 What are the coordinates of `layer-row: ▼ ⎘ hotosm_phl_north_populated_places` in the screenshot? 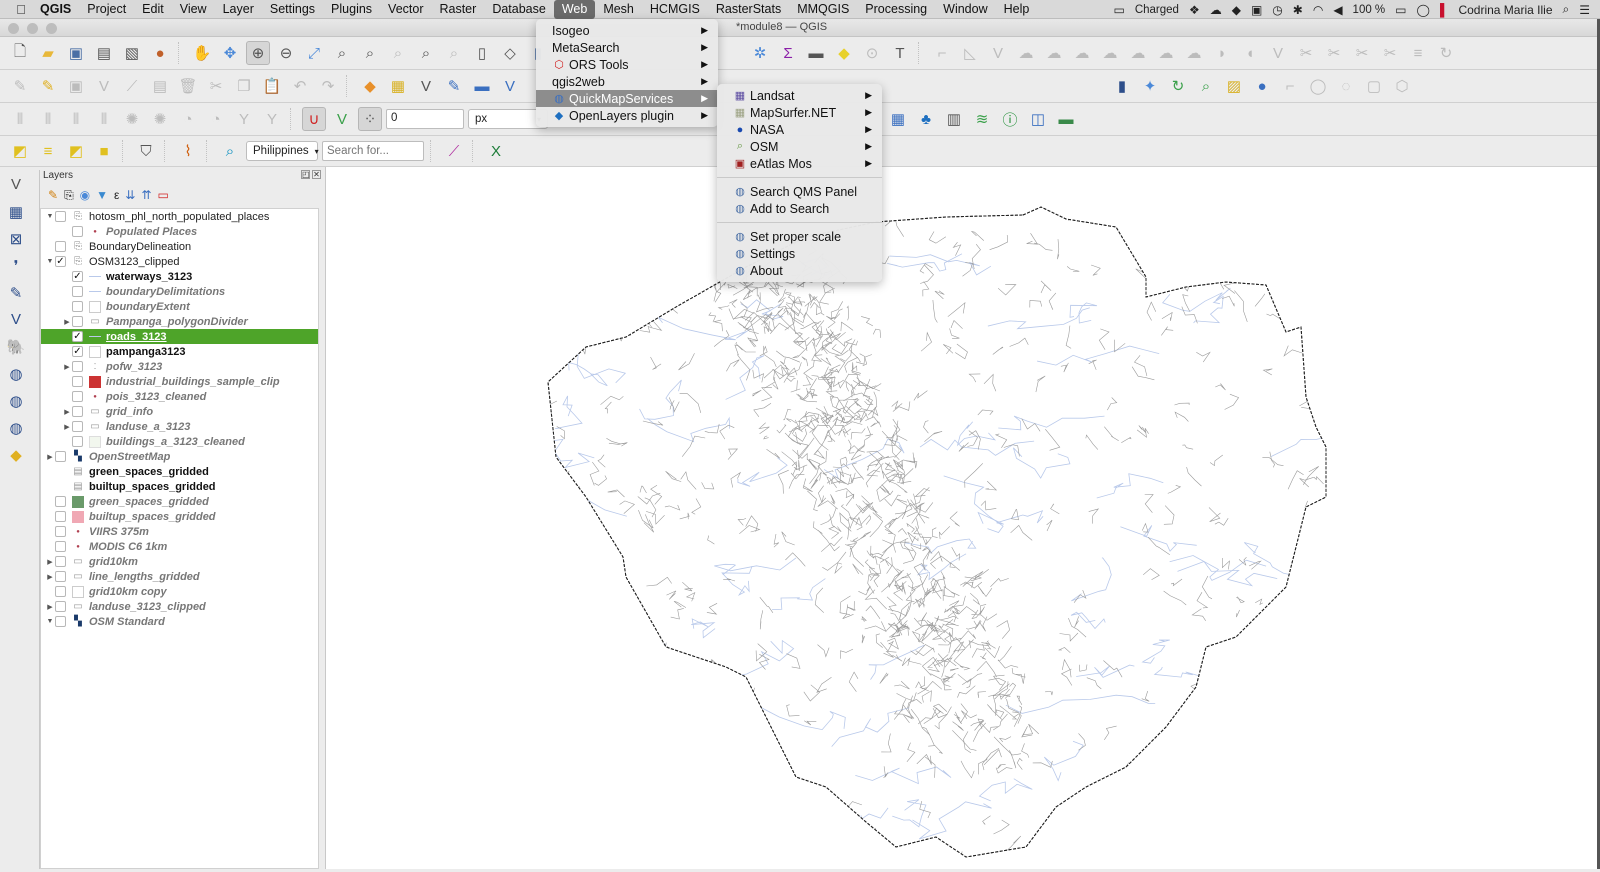 It's located at (179, 216).